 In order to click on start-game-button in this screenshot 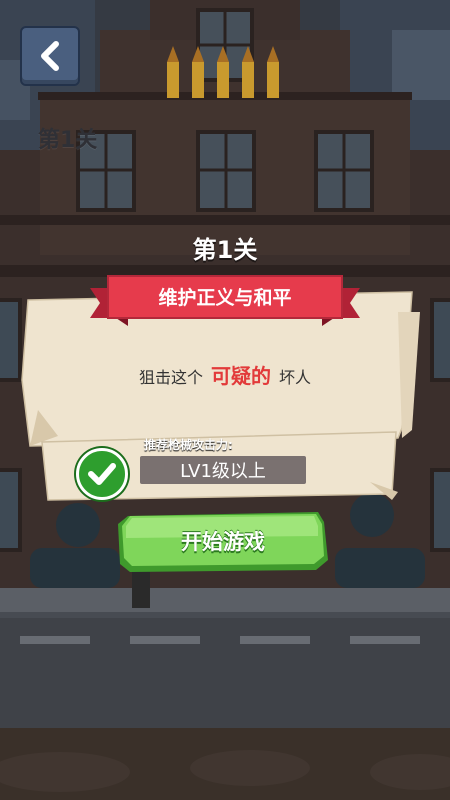, I will do `click(223, 542)`.